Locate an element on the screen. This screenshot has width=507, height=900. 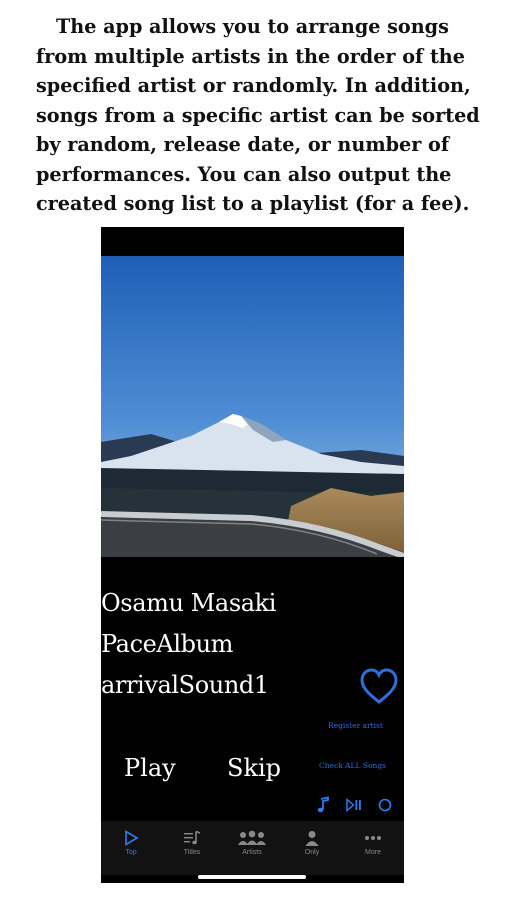
tab-bar: Top Titles Artists Only More is located at coordinates (252, 848).